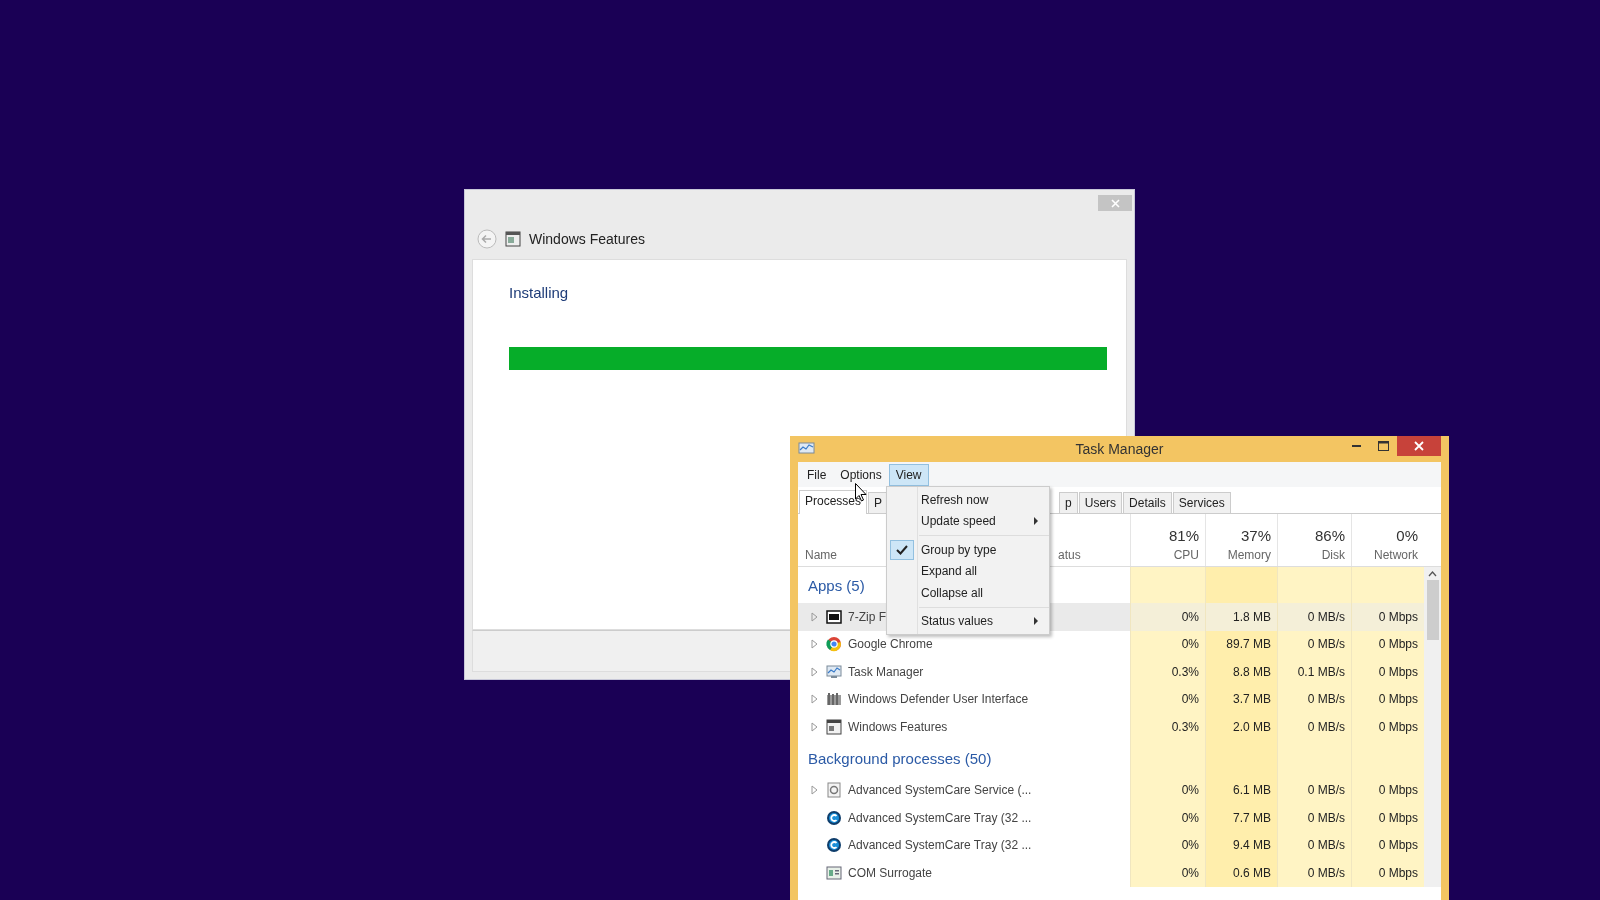 The image size is (1600, 900). Describe the element at coordinates (1249, 555) in the screenshot. I see `memory-column-header: Memory` at that location.